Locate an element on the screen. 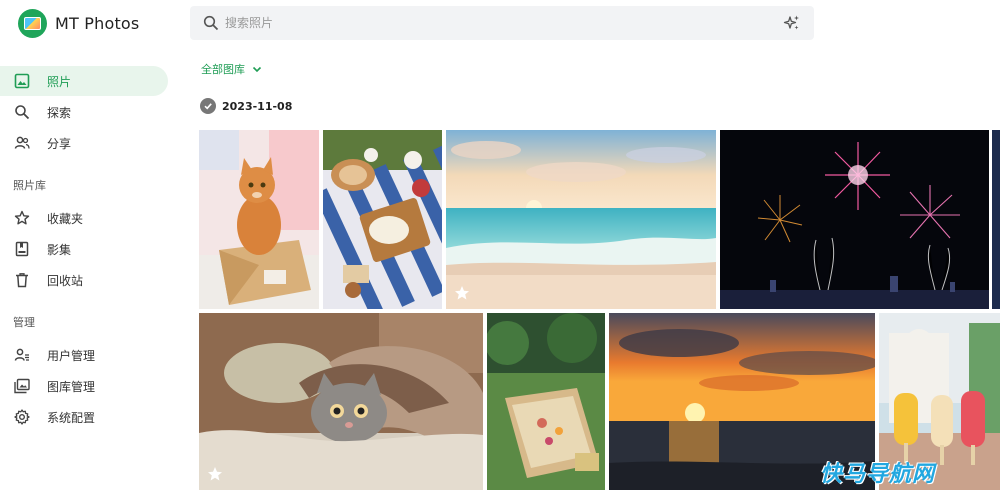  gear-icon is located at coordinates (22, 417).